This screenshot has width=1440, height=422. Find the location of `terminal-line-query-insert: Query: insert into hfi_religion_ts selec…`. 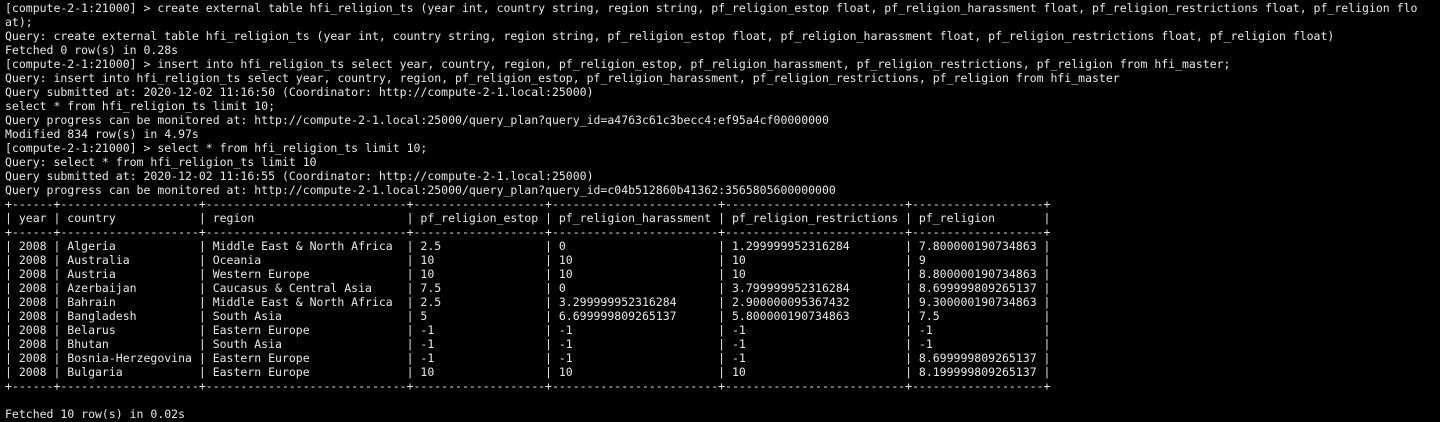

terminal-line-query-insert: Query: insert into hfi_religion_ts selec… is located at coordinates (562, 78).